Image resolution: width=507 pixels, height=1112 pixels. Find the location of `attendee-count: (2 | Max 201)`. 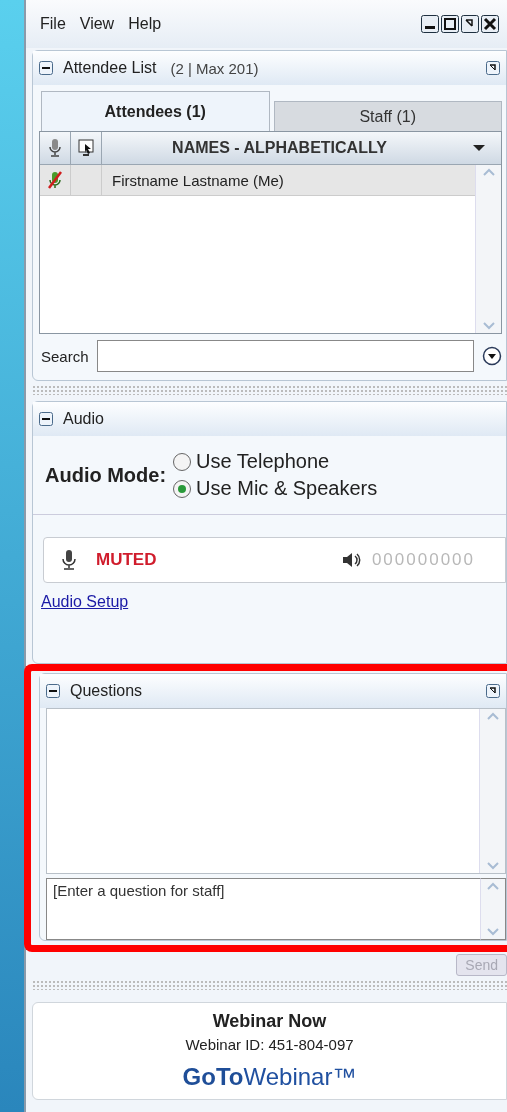

attendee-count: (2 | Max 201) is located at coordinates (214, 68).